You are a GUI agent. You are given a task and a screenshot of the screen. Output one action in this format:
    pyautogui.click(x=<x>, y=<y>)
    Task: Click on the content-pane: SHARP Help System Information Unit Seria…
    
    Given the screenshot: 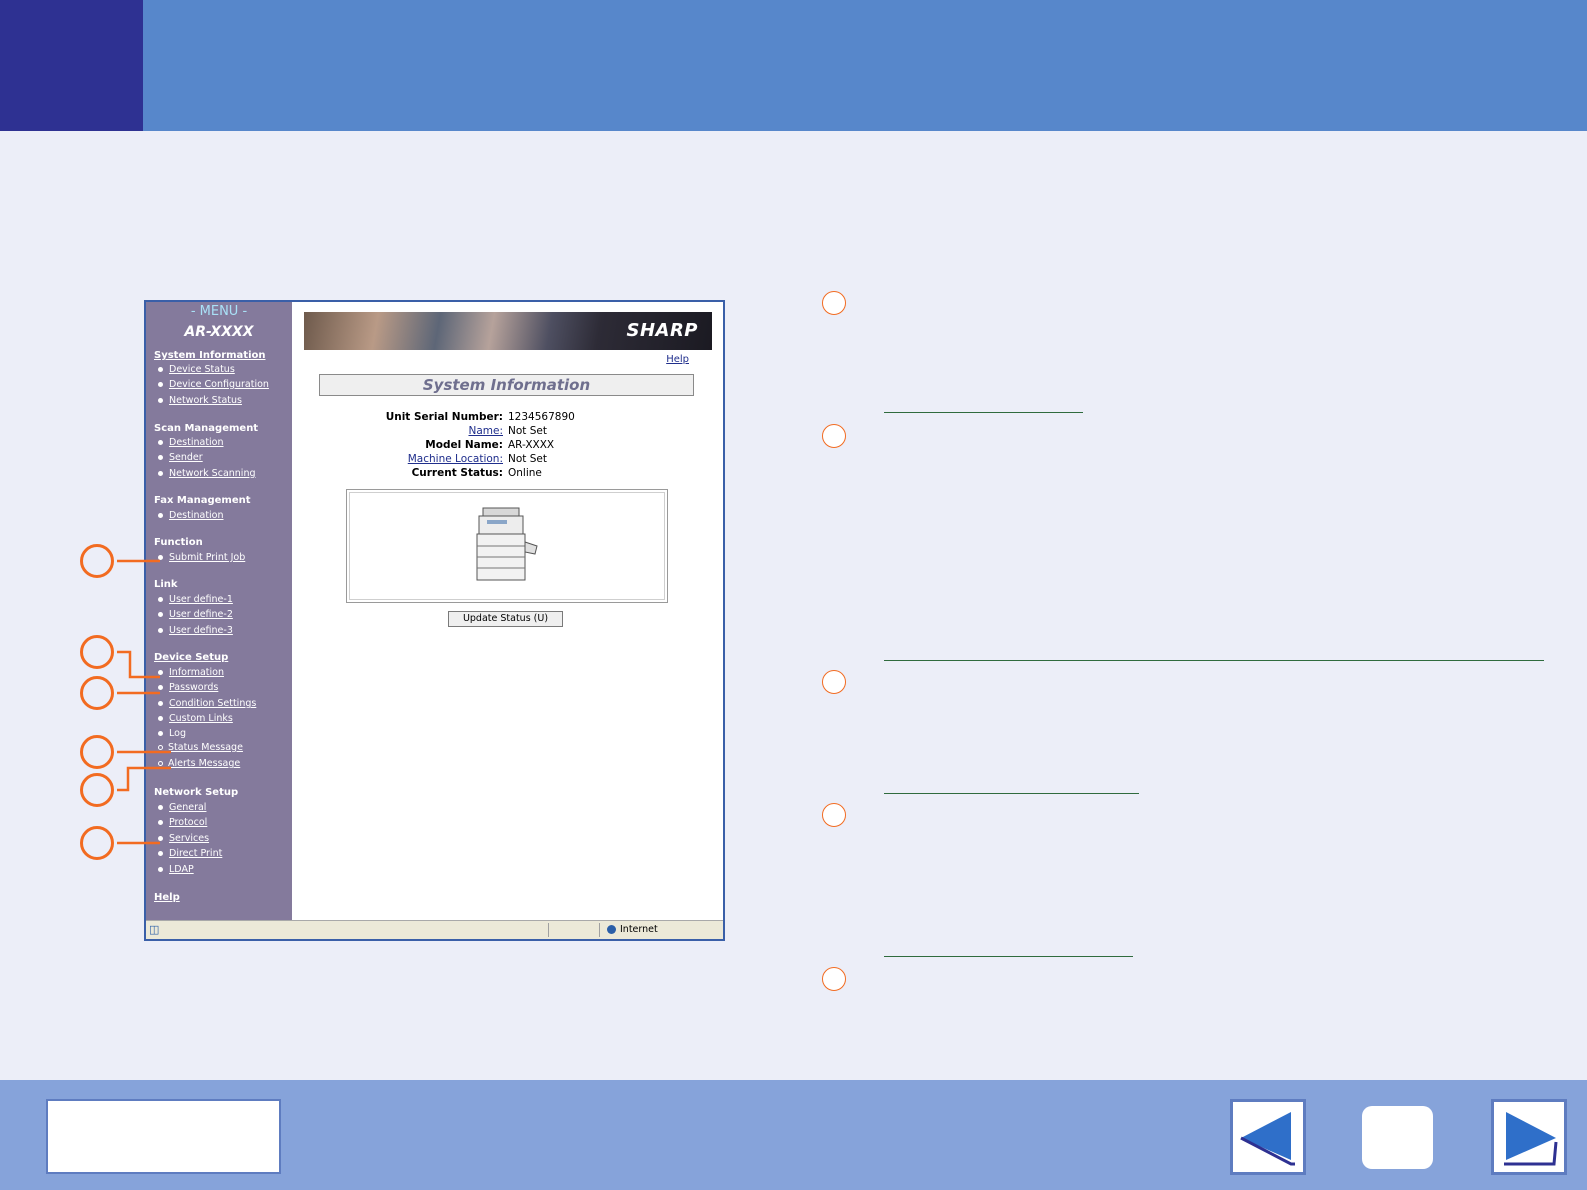 What is the action you would take?
    pyautogui.click(x=507, y=611)
    